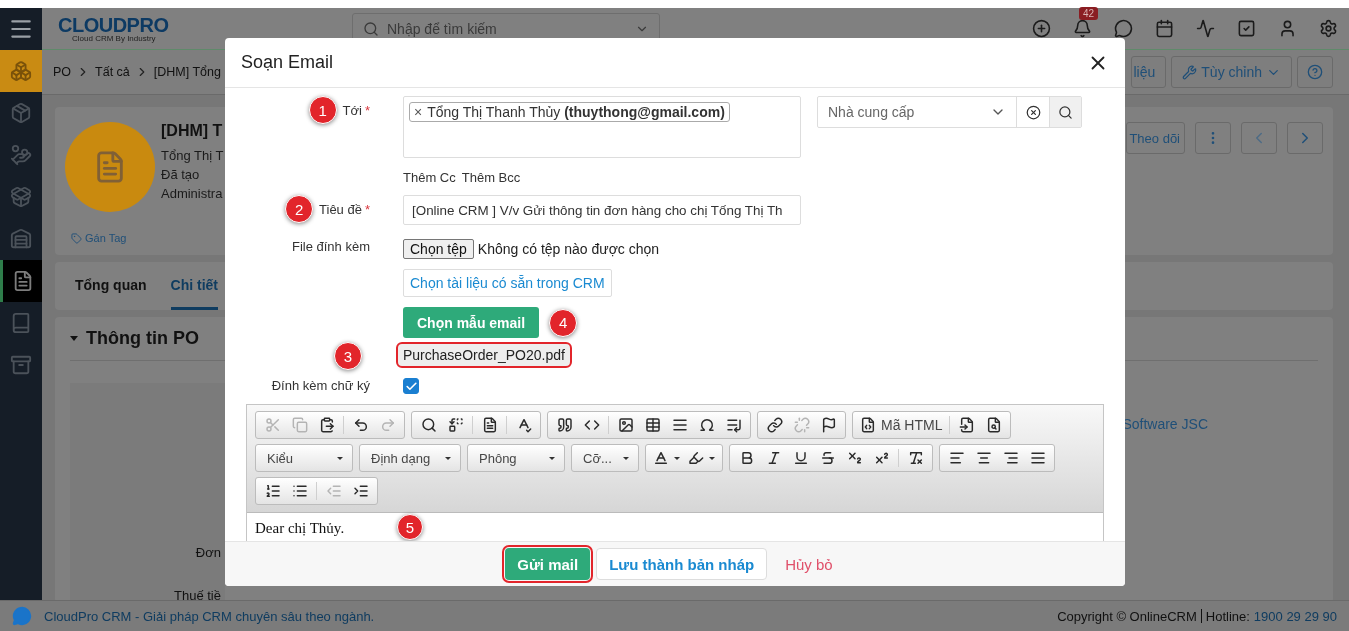 The width and height of the screenshot is (1349, 631). Describe the element at coordinates (568, 249) in the screenshot. I see `file-status: Không có tệp nào được chọn` at that location.